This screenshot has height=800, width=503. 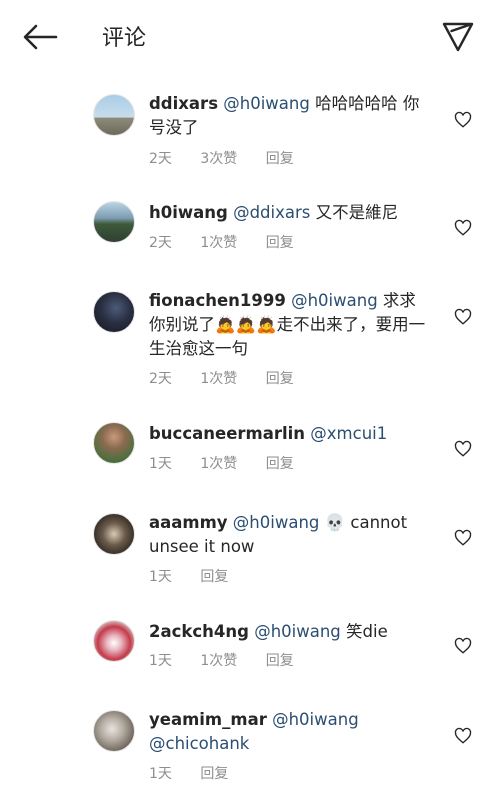 What do you see at coordinates (188, 522) in the screenshot?
I see `comment-username: aaammy` at bounding box center [188, 522].